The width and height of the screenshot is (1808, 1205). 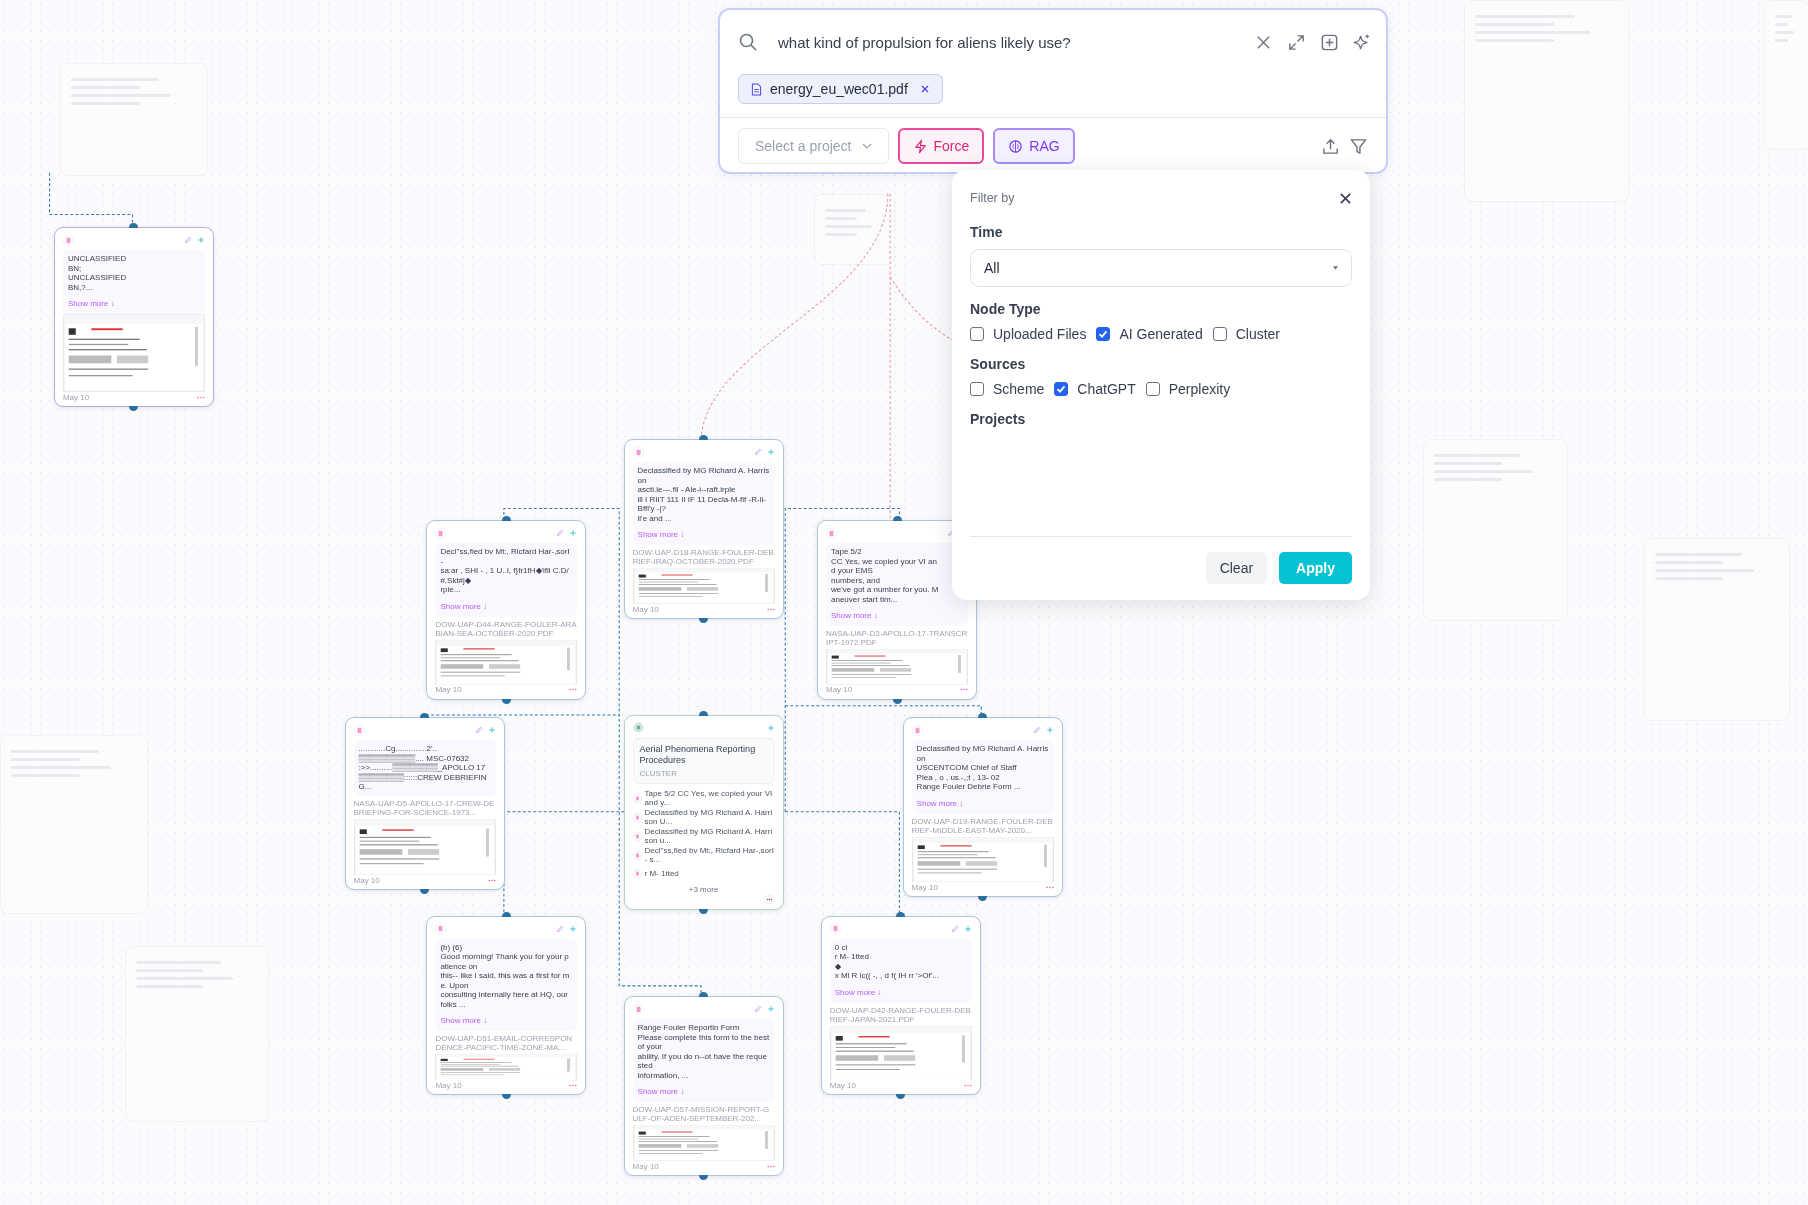 What do you see at coordinates (1330, 146) in the screenshot?
I see `upload-icon` at bounding box center [1330, 146].